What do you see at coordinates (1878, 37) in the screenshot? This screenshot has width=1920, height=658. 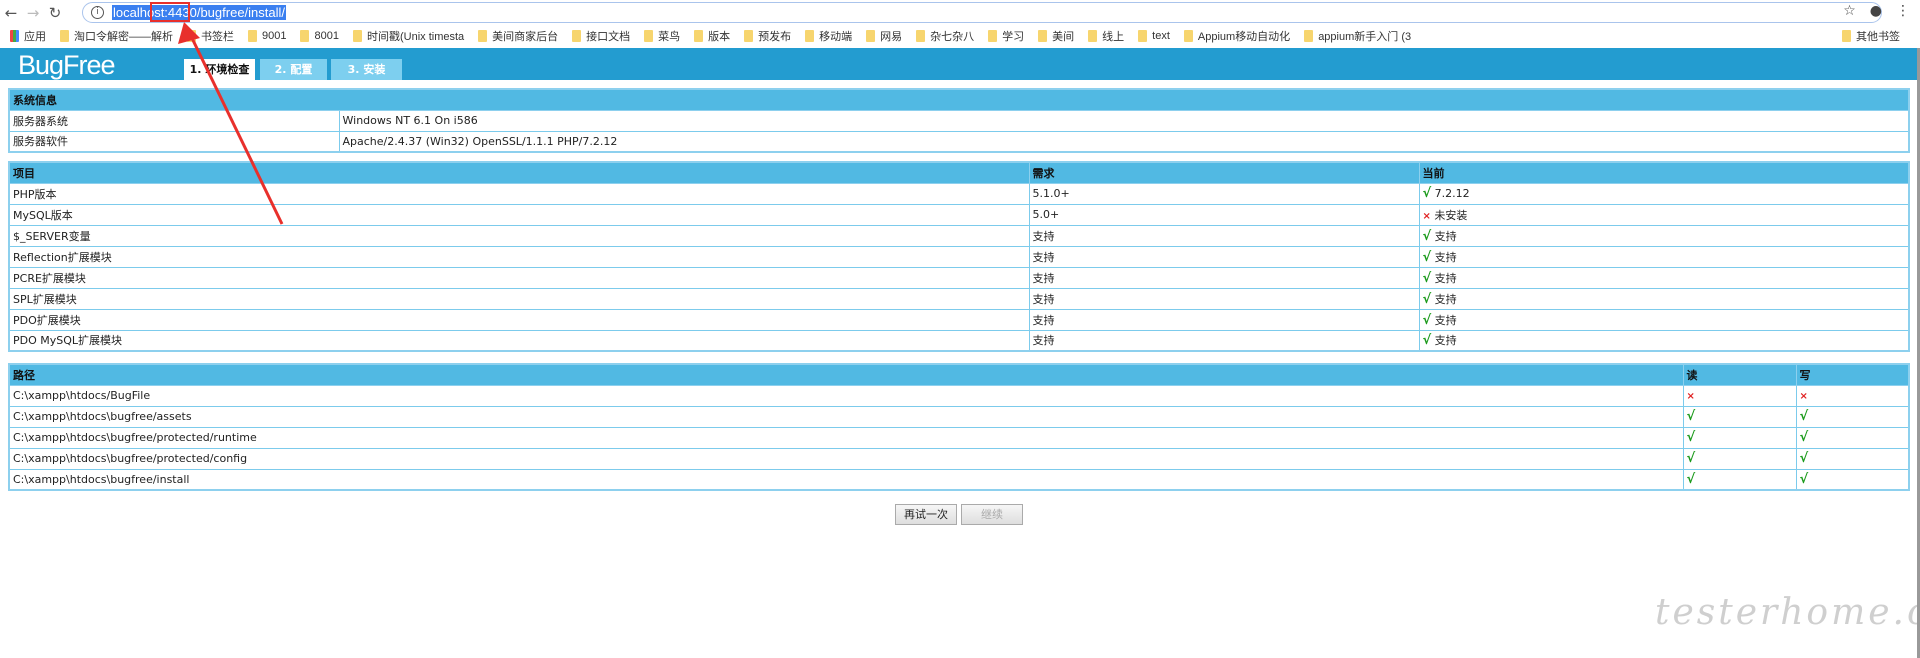 I see `bookmark-label: 其他书签` at bounding box center [1878, 37].